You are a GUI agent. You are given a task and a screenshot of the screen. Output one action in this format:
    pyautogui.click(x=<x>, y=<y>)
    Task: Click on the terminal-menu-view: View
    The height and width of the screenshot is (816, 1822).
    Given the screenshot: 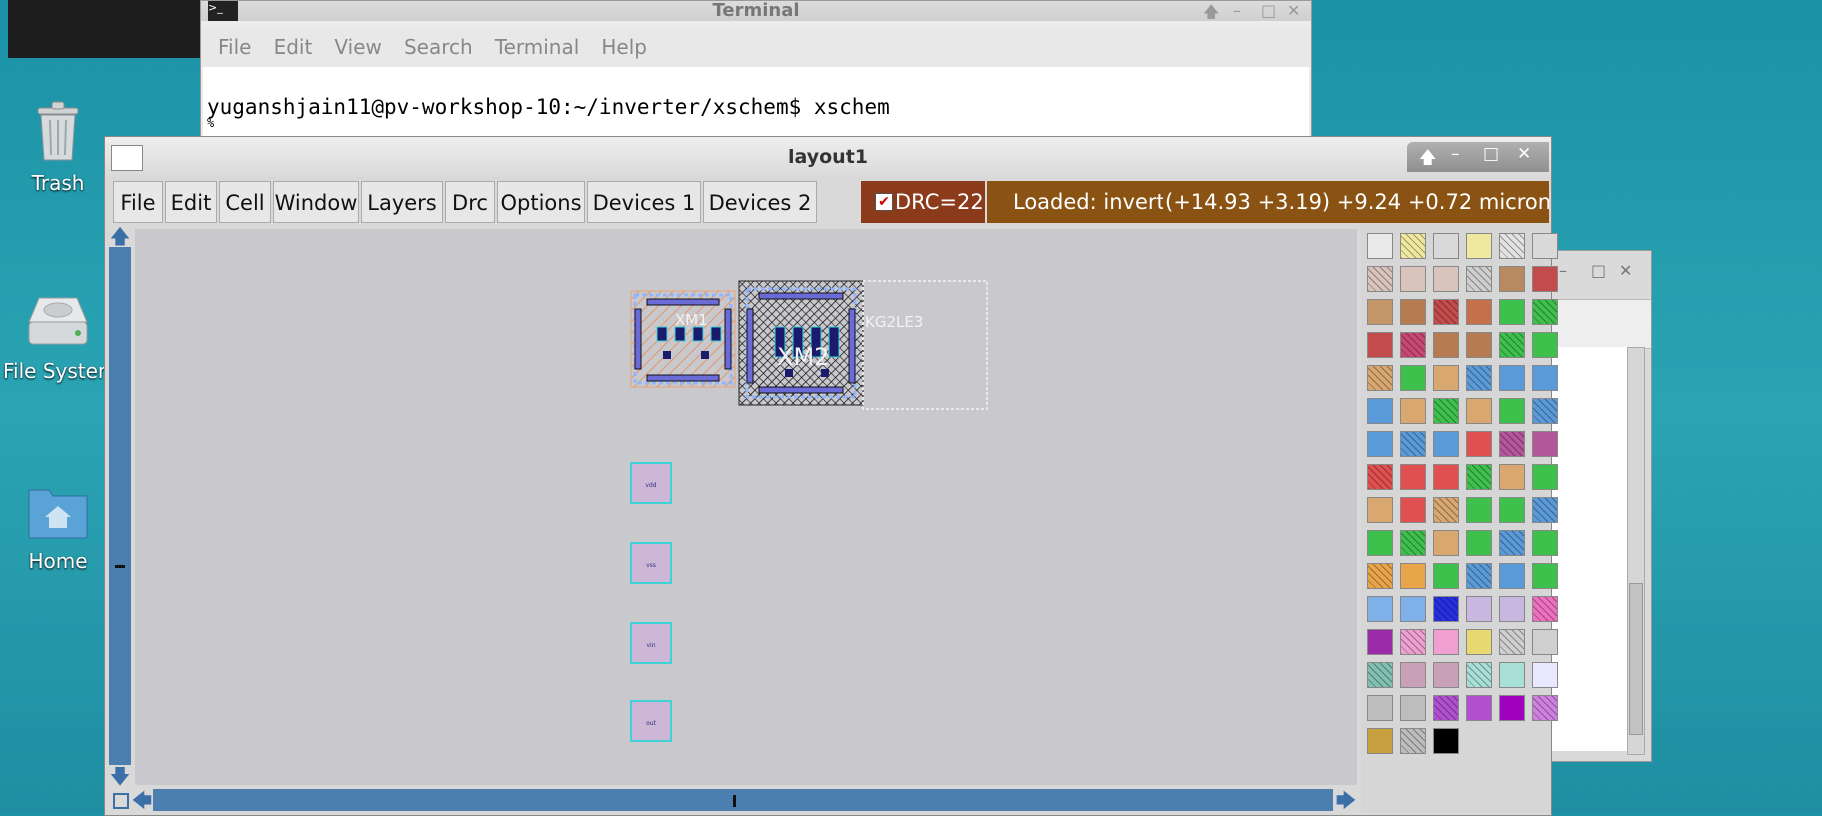 What is the action you would take?
    pyautogui.click(x=357, y=47)
    